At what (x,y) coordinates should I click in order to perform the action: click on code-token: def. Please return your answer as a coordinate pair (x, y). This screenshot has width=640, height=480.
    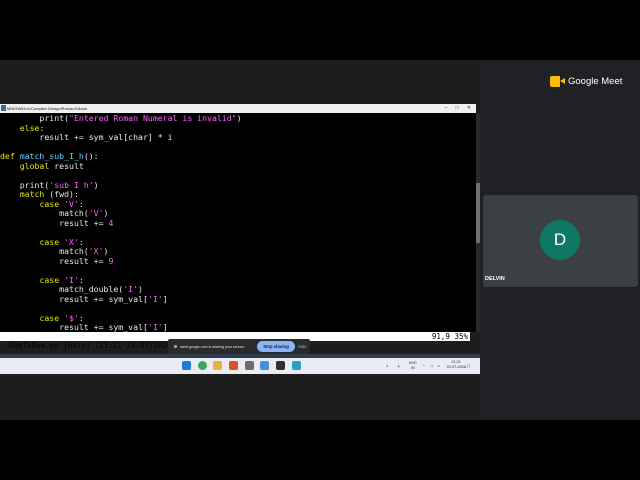
    Looking at the image, I should click on (10, 156).